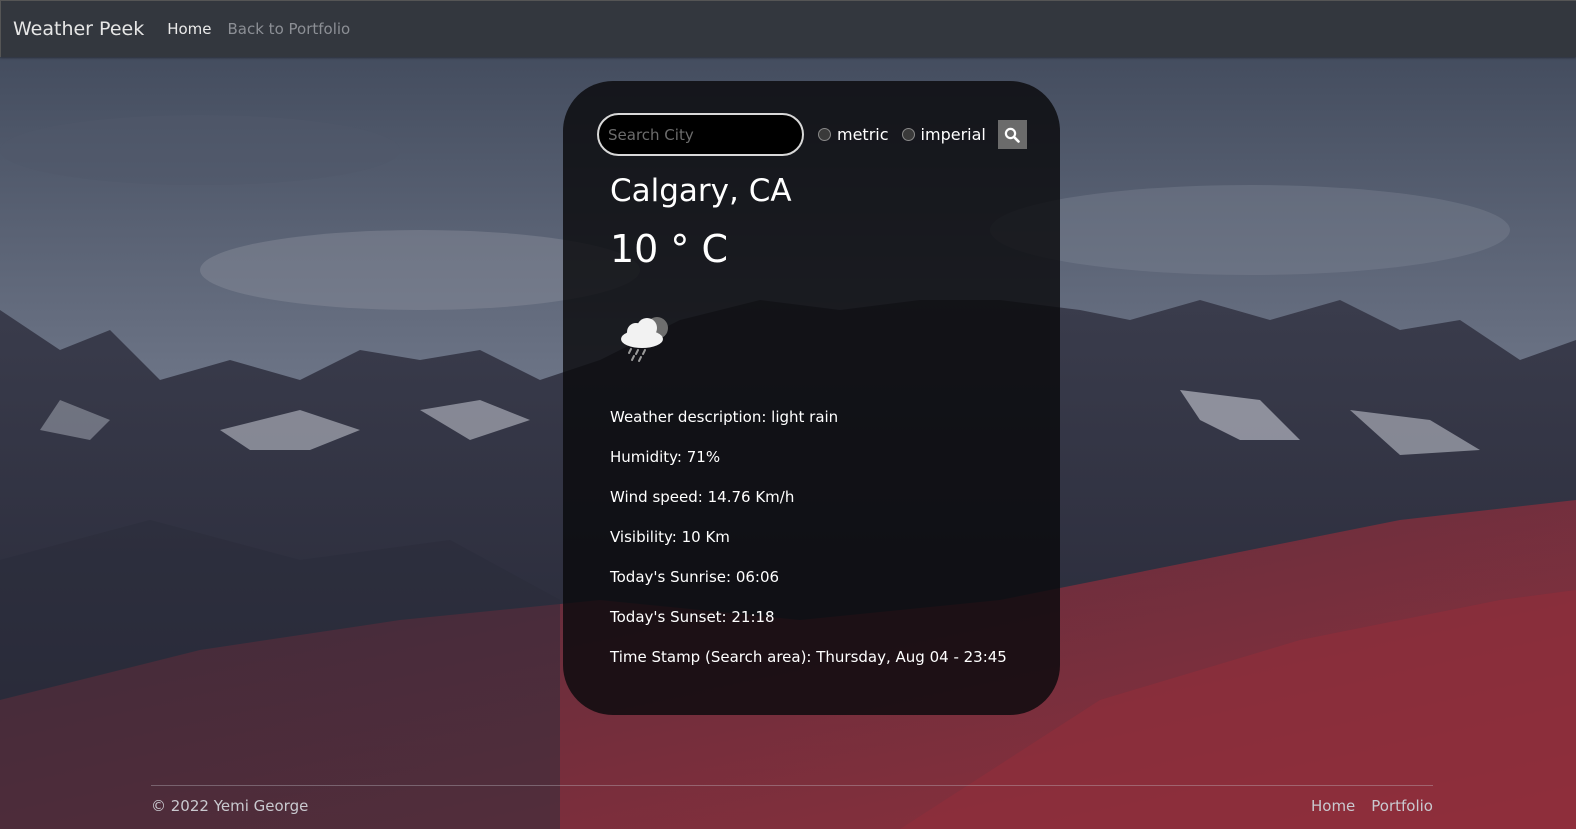 The image size is (1576, 829). Describe the element at coordinates (670, 537) in the screenshot. I see `visibility: Visibility: 10 Km` at that location.